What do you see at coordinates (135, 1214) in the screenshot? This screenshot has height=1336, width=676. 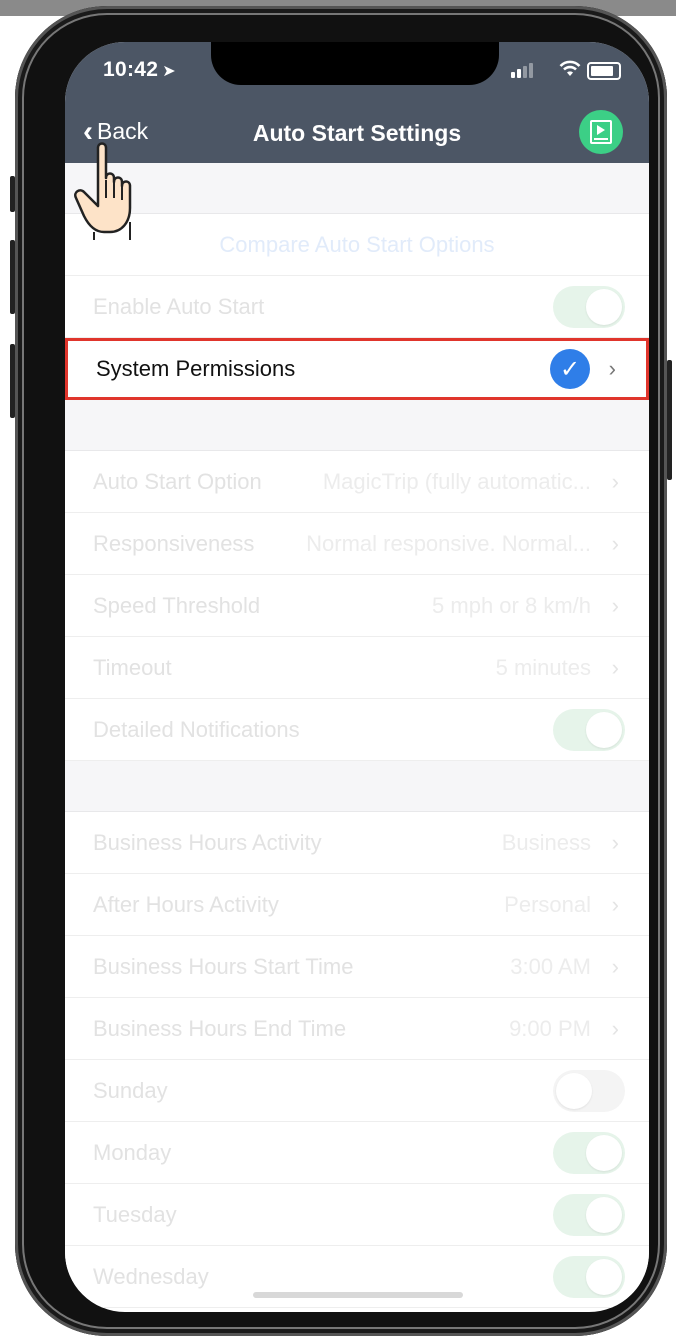 I see `day-label: Tuesday` at bounding box center [135, 1214].